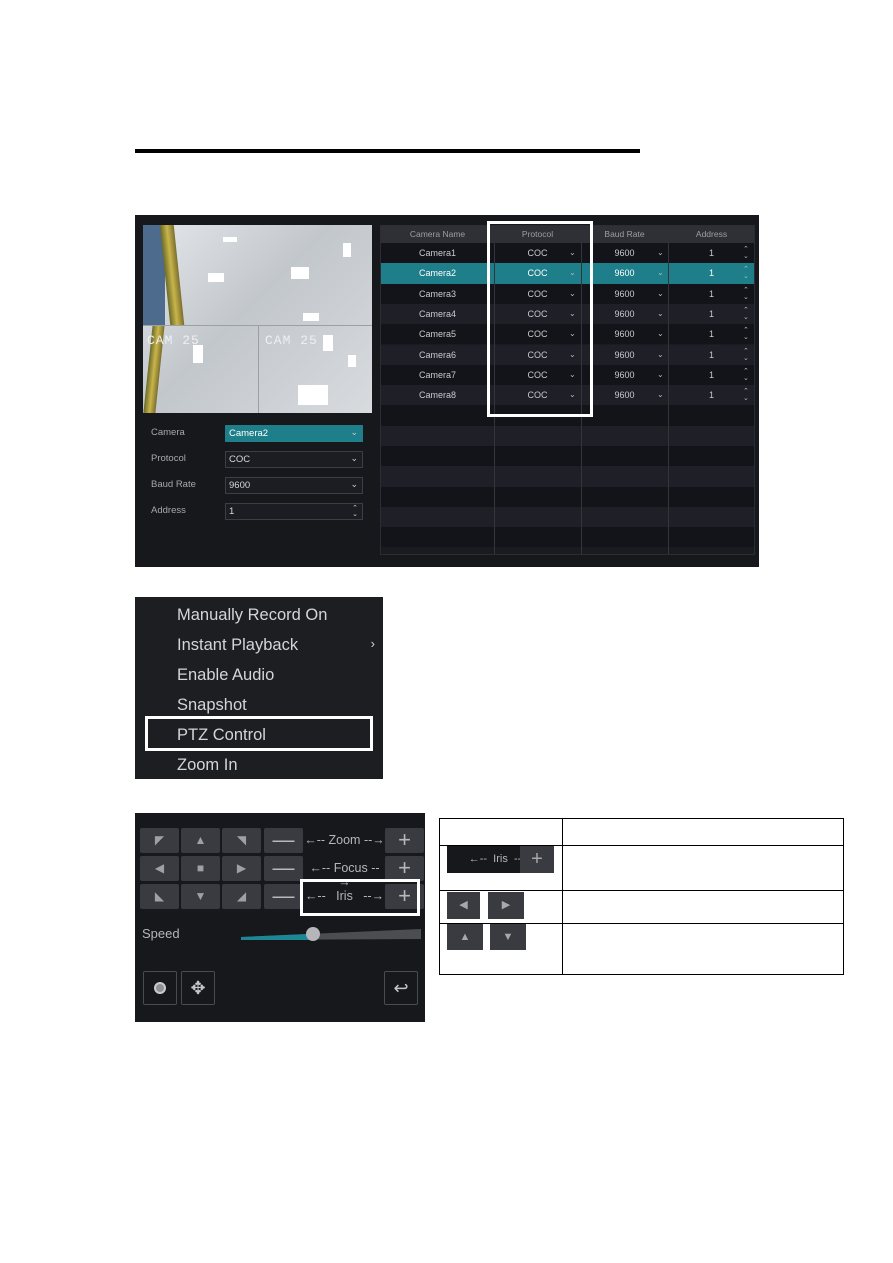 Image resolution: width=893 pixels, height=1263 pixels. I want to click on back-button: ↩, so click(401, 988).